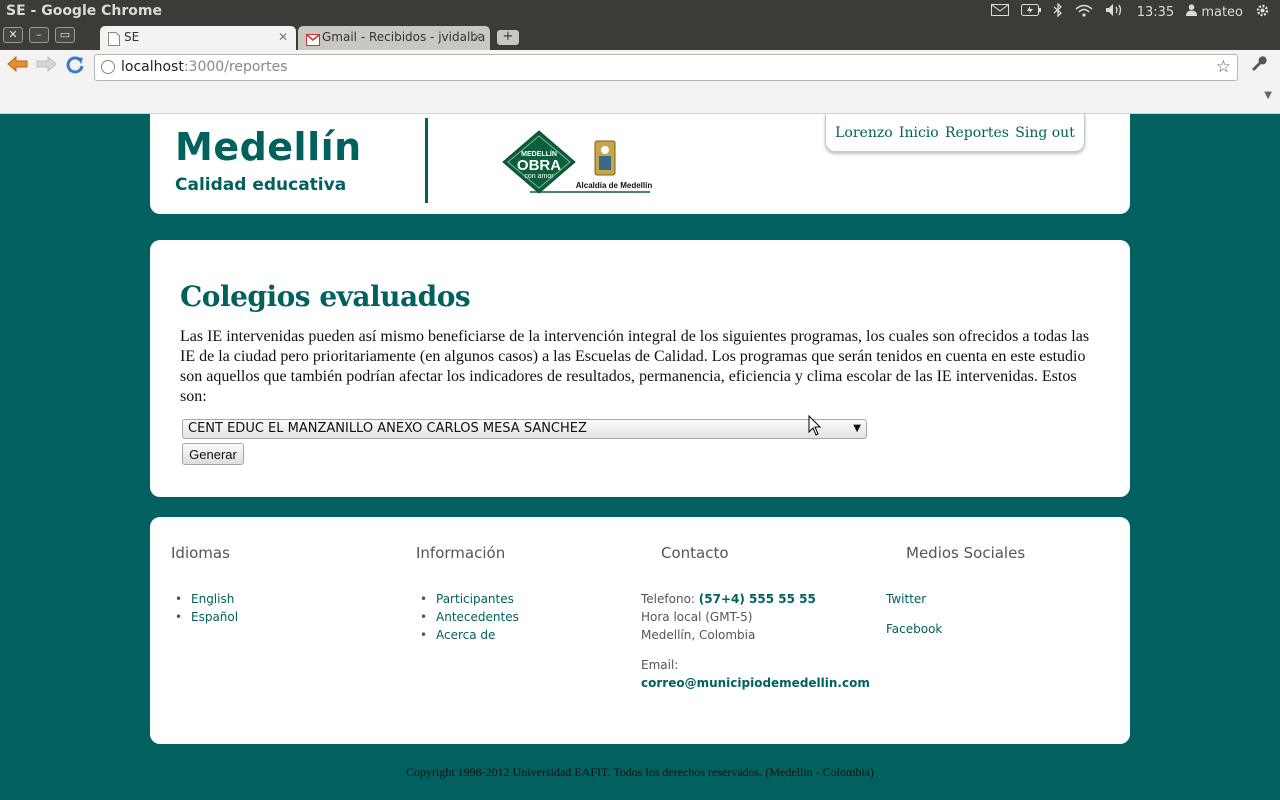 The height and width of the screenshot is (800, 1280). Describe the element at coordinates (539, 176) in the screenshot. I see `svg-text: con amor` at that location.